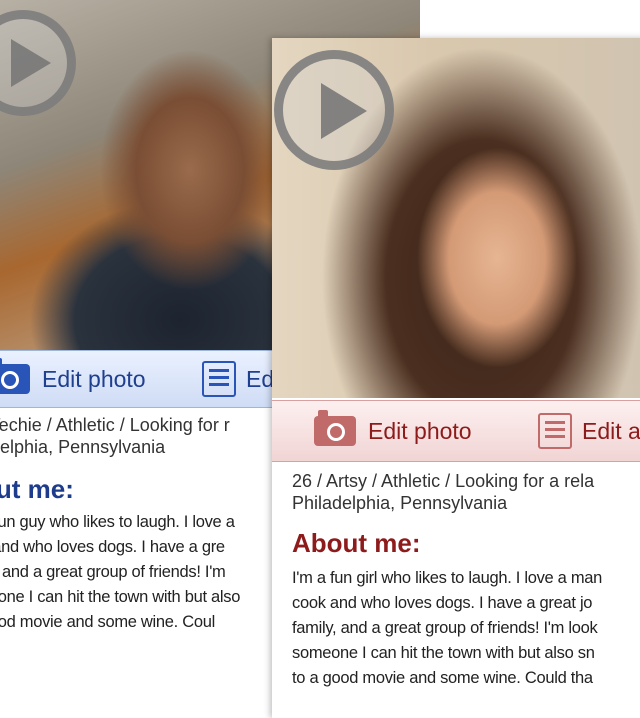 This screenshot has height=718, width=640. I want to click on photo-toolbar: Edit photo Edit a, so click(456, 431).